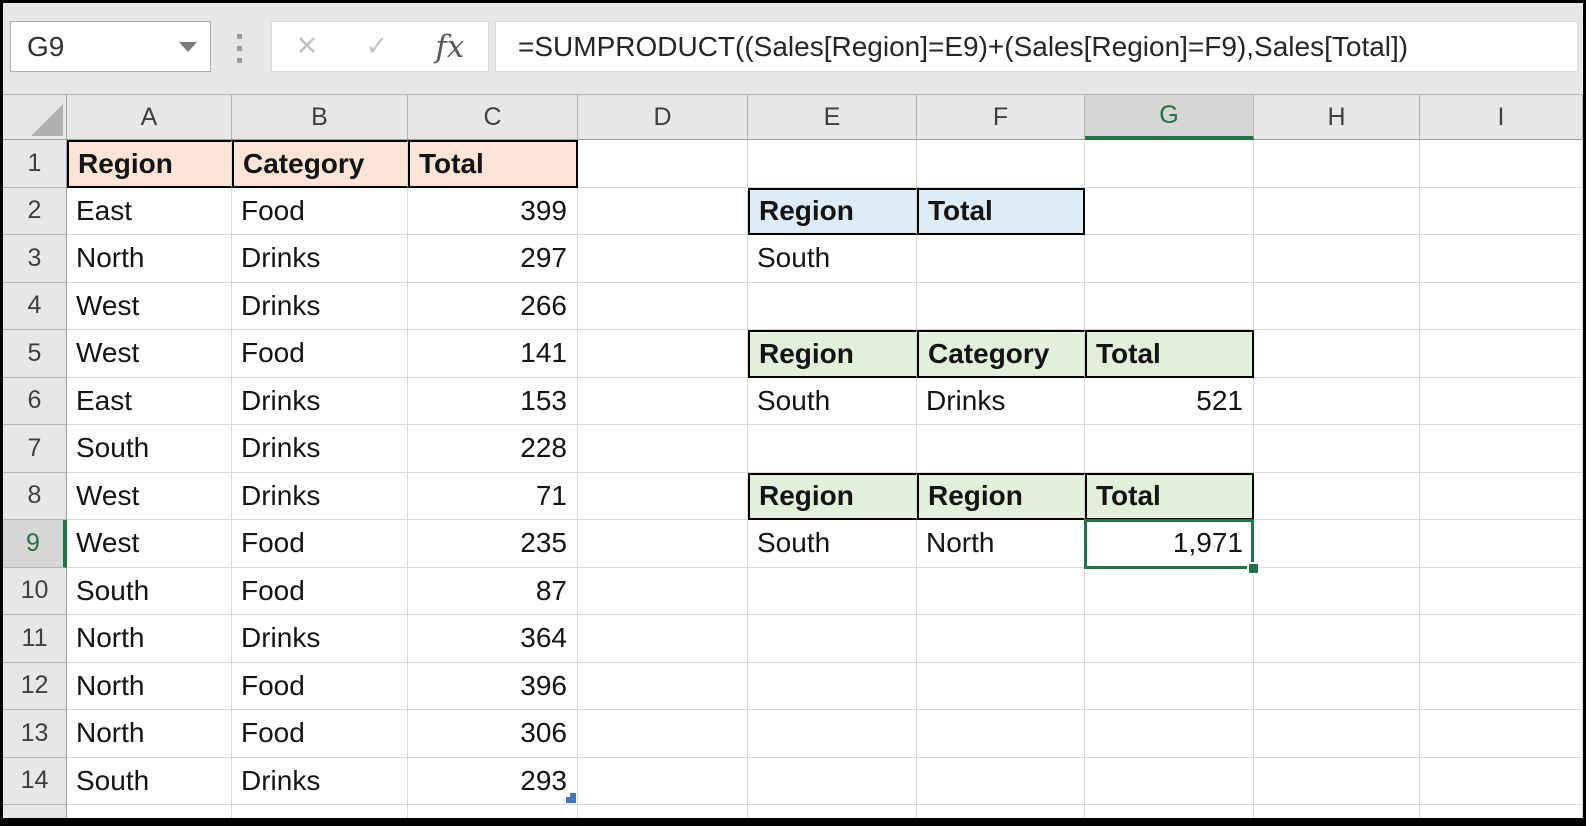 This screenshot has height=826, width=1586. I want to click on cell-H1, so click(1337, 164).